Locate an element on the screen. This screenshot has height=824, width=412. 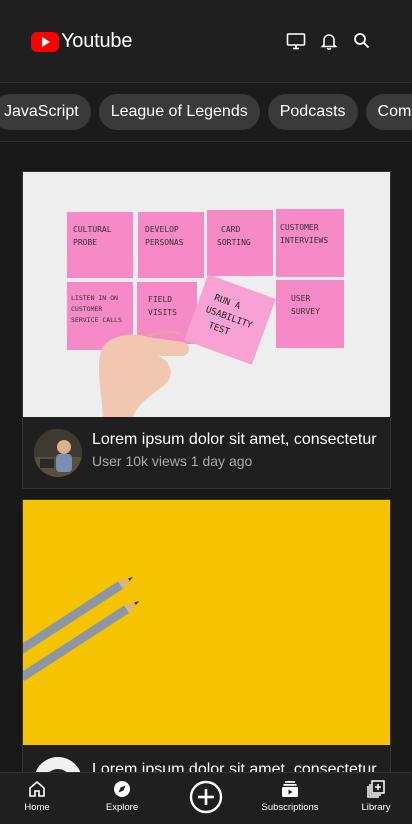
note-text: CULTURAL is located at coordinates (92, 229).